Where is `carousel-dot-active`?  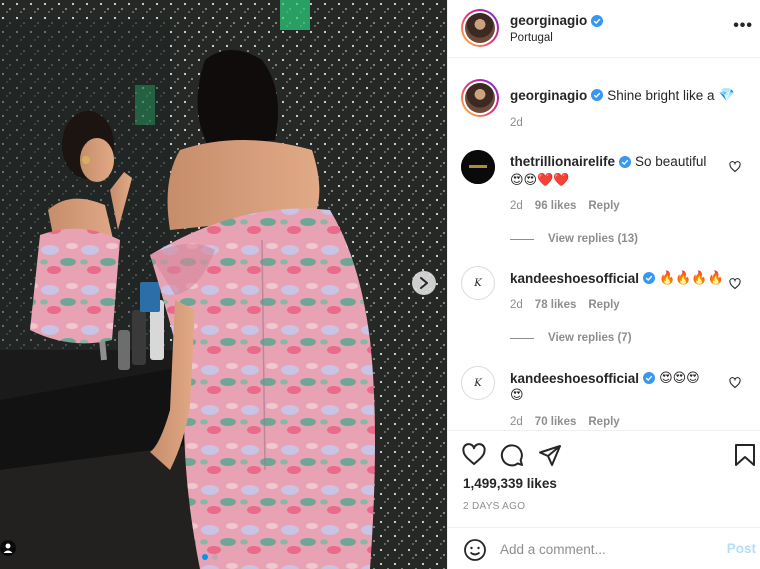
carousel-dot-active is located at coordinates (205, 557).